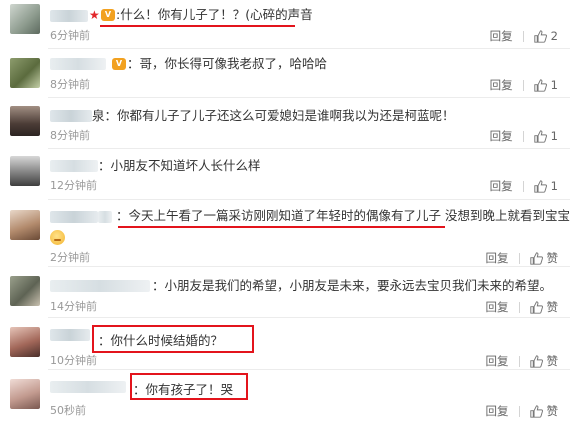 The image size is (570, 421). What do you see at coordinates (285, 343) in the screenshot?
I see `comment-item: ：你什么时候结婚的？ 10分钟前 回复 赞` at bounding box center [285, 343].